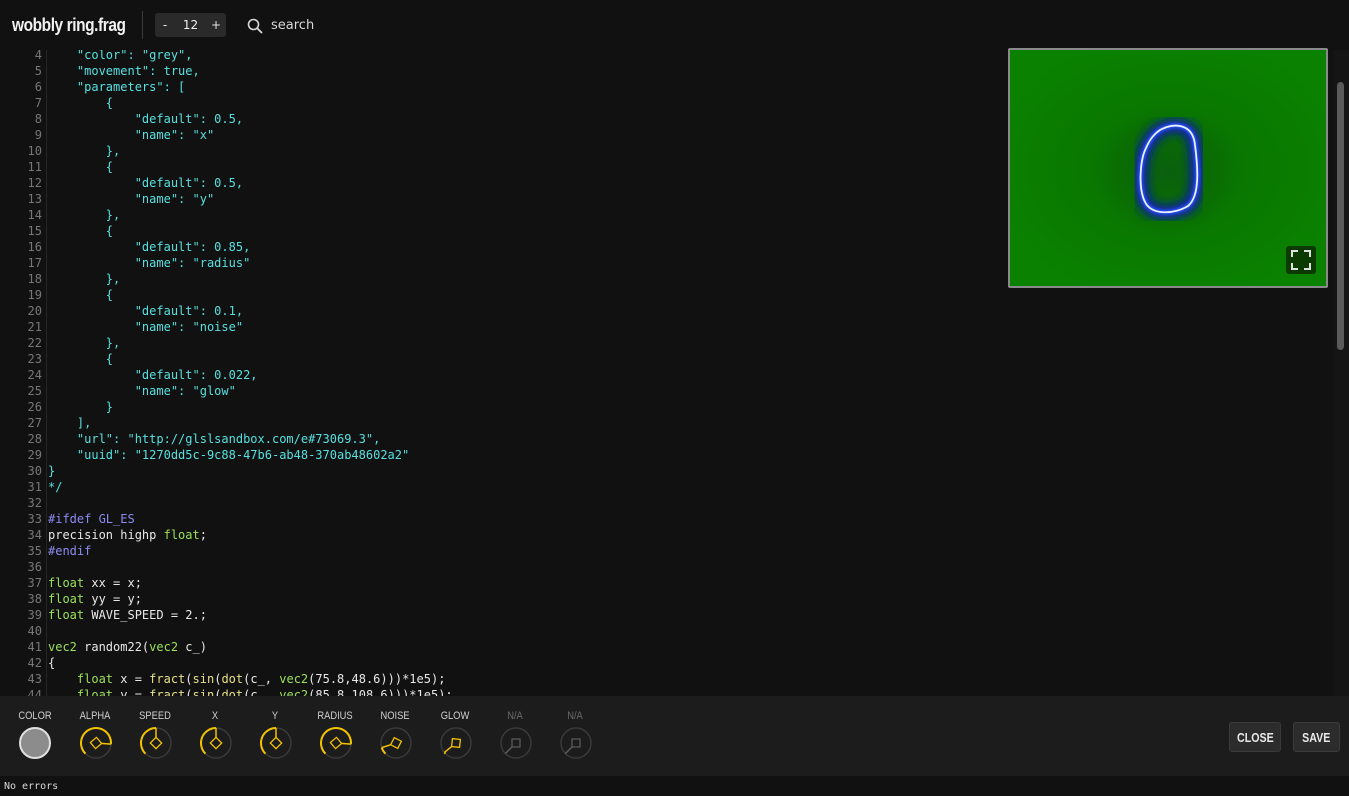 The height and width of the screenshot is (796, 1349). I want to click on control-label: COLOR, so click(35, 716).